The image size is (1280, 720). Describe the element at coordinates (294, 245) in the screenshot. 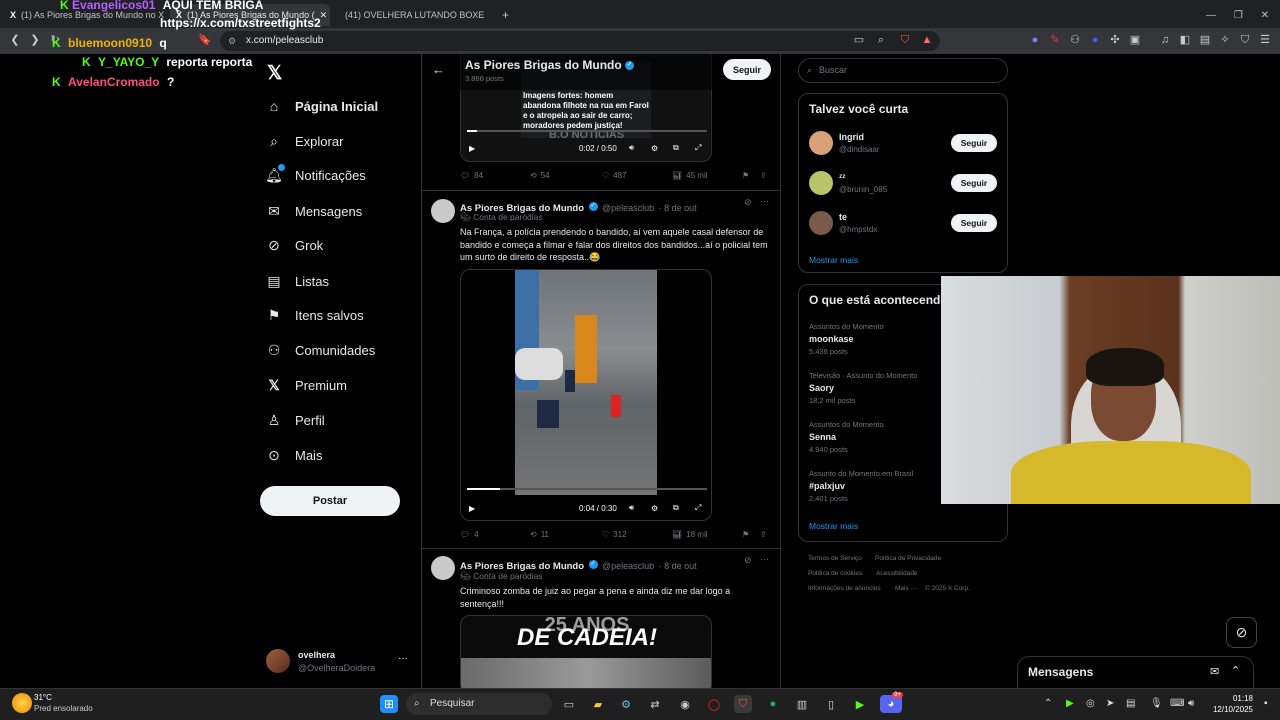

I see `sidebar-item-grok: ⊘ Grok` at that location.